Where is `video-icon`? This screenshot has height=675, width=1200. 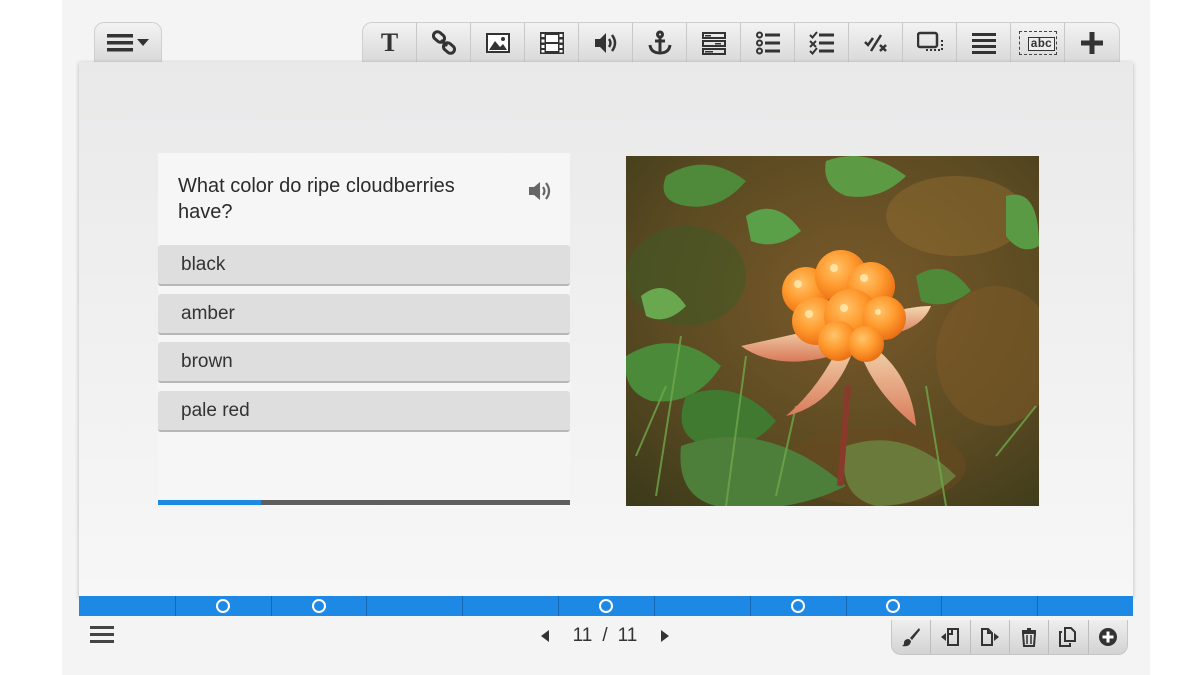 video-icon is located at coordinates (551, 43).